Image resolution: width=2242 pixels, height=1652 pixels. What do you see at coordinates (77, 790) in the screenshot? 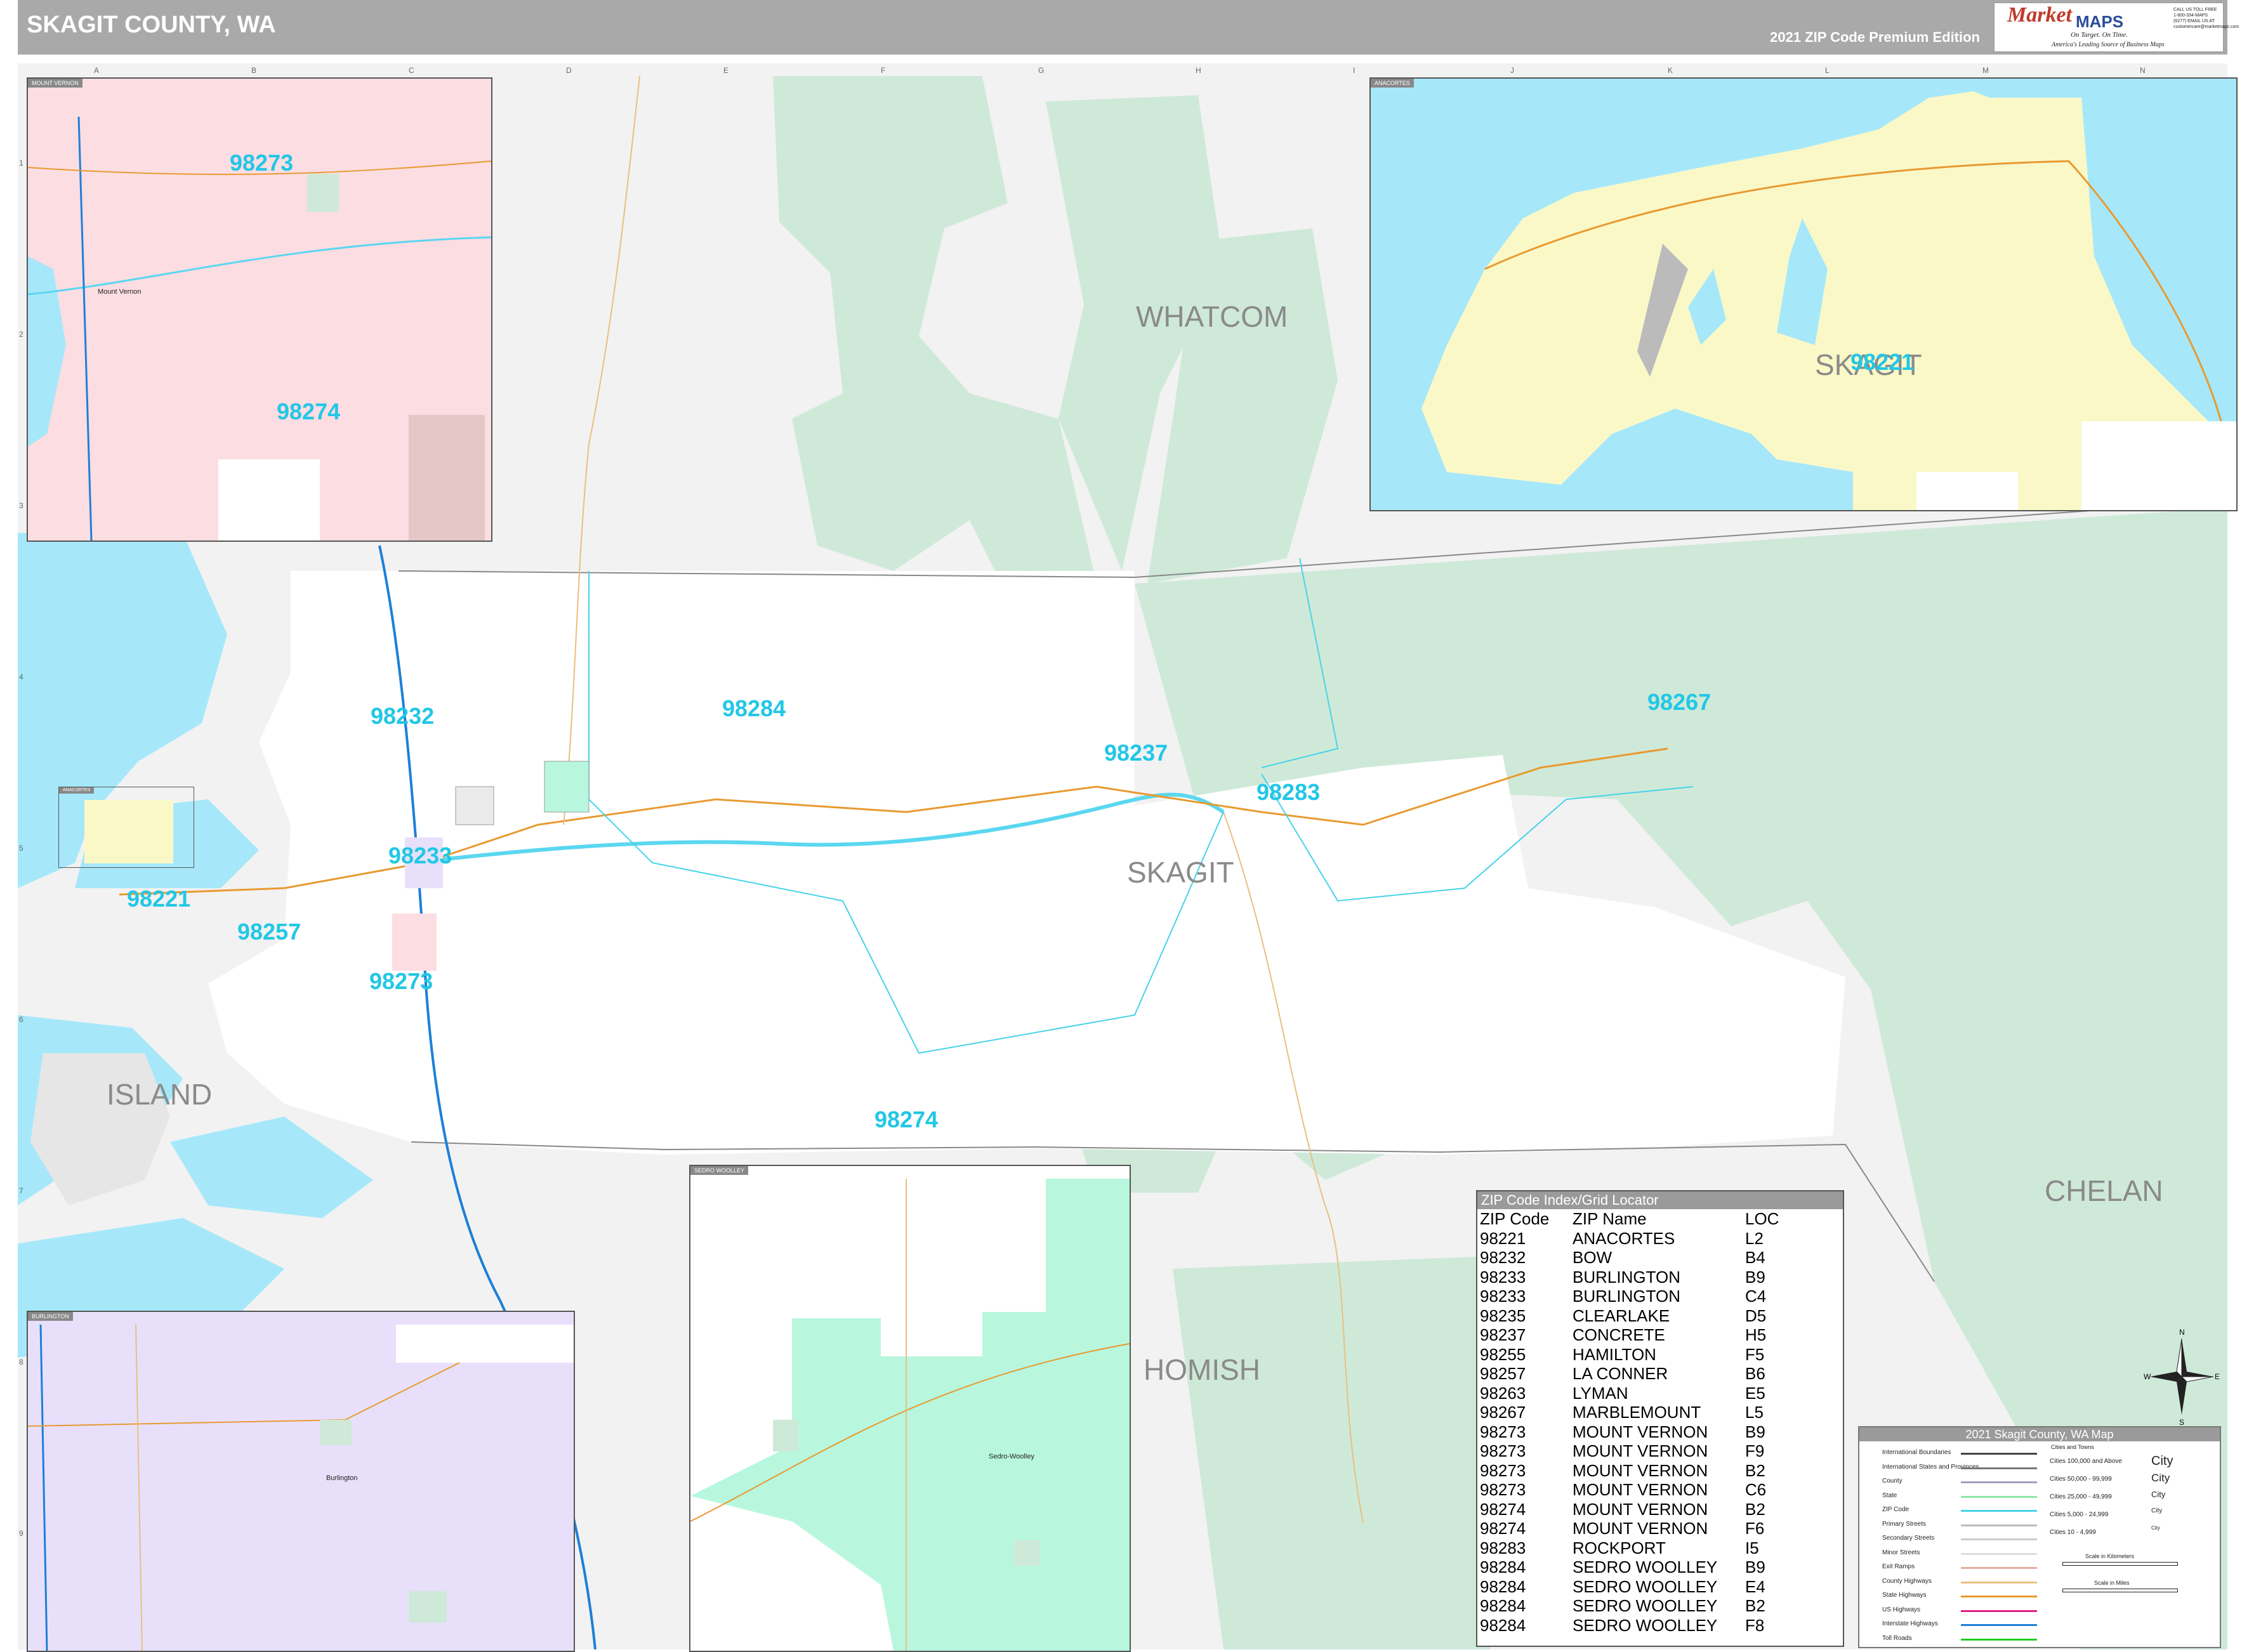
I see `inset-label-small-anacortes: ANACORTES` at bounding box center [77, 790].